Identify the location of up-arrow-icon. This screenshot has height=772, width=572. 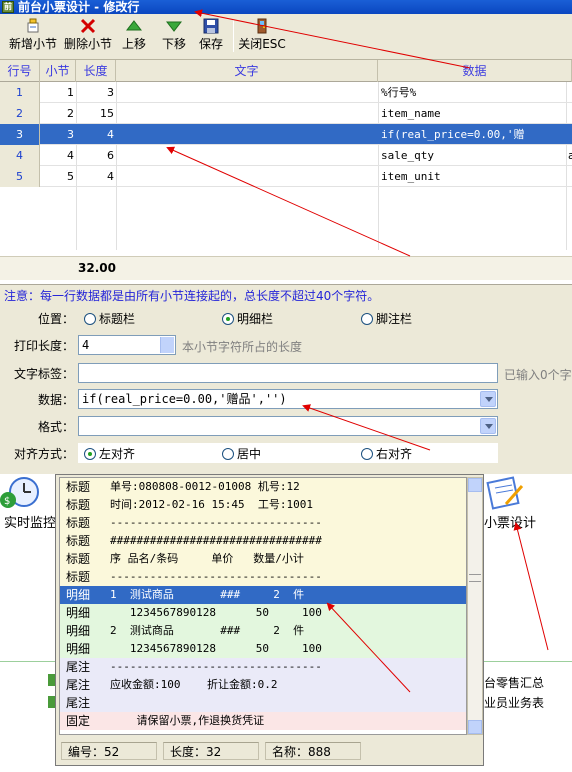
(134, 26).